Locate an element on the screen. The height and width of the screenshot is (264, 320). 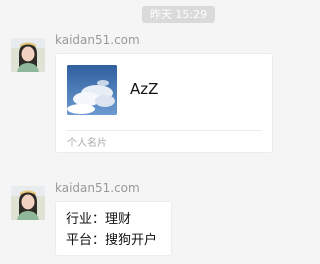
message-line: 行业：理财 is located at coordinates (99, 219).